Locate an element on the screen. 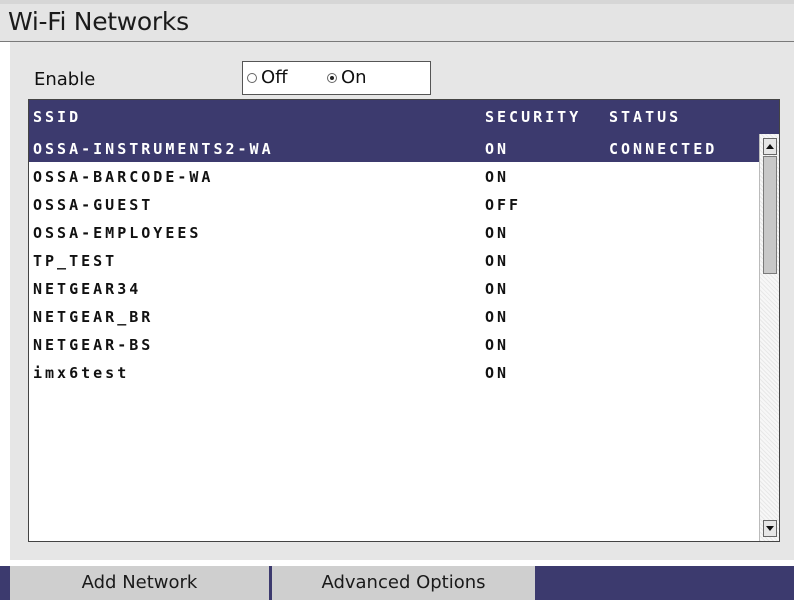 The height and width of the screenshot is (600, 794). triangle-down-icon is located at coordinates (770, 528).